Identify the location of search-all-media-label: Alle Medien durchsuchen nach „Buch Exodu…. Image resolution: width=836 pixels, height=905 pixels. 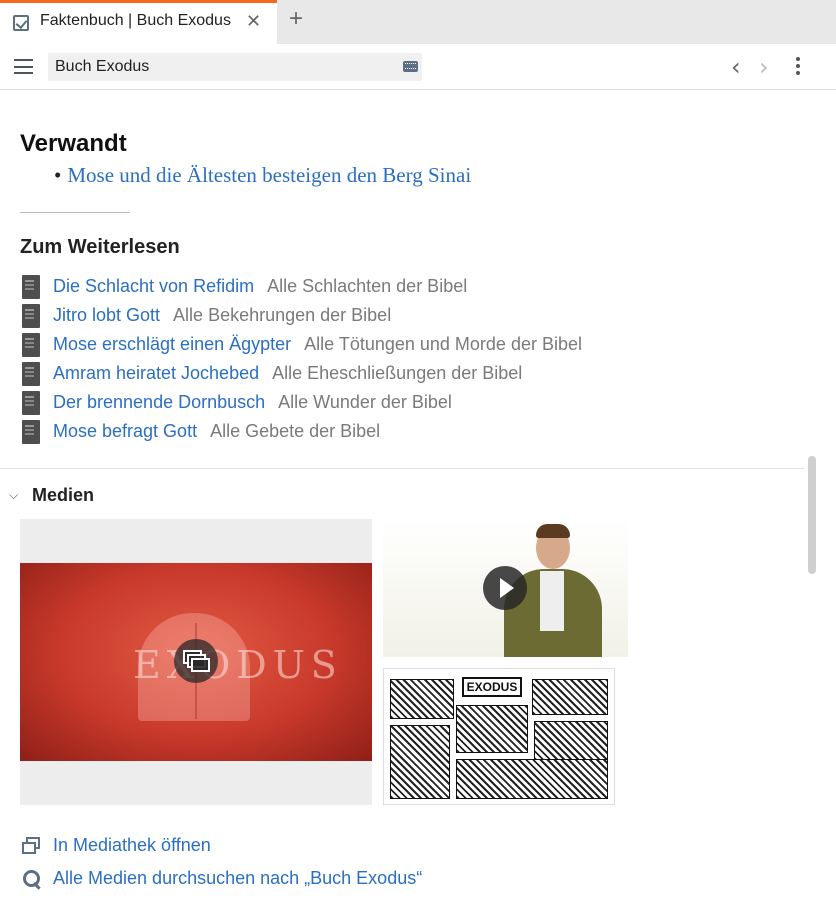
(238, 878).